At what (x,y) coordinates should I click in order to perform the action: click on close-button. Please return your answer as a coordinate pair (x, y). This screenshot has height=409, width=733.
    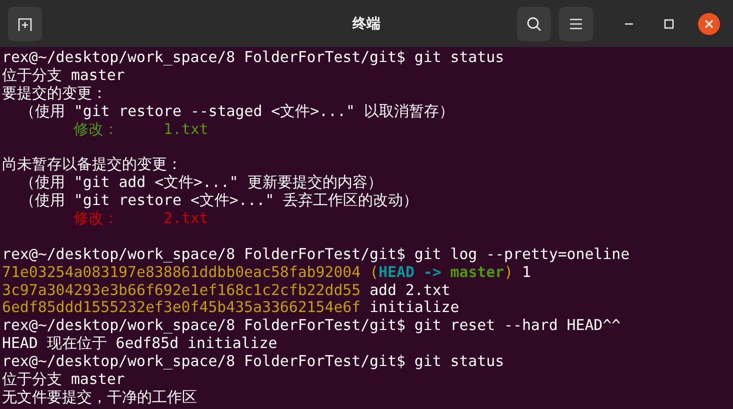
    Looking at the image, I should click on (709, 23).